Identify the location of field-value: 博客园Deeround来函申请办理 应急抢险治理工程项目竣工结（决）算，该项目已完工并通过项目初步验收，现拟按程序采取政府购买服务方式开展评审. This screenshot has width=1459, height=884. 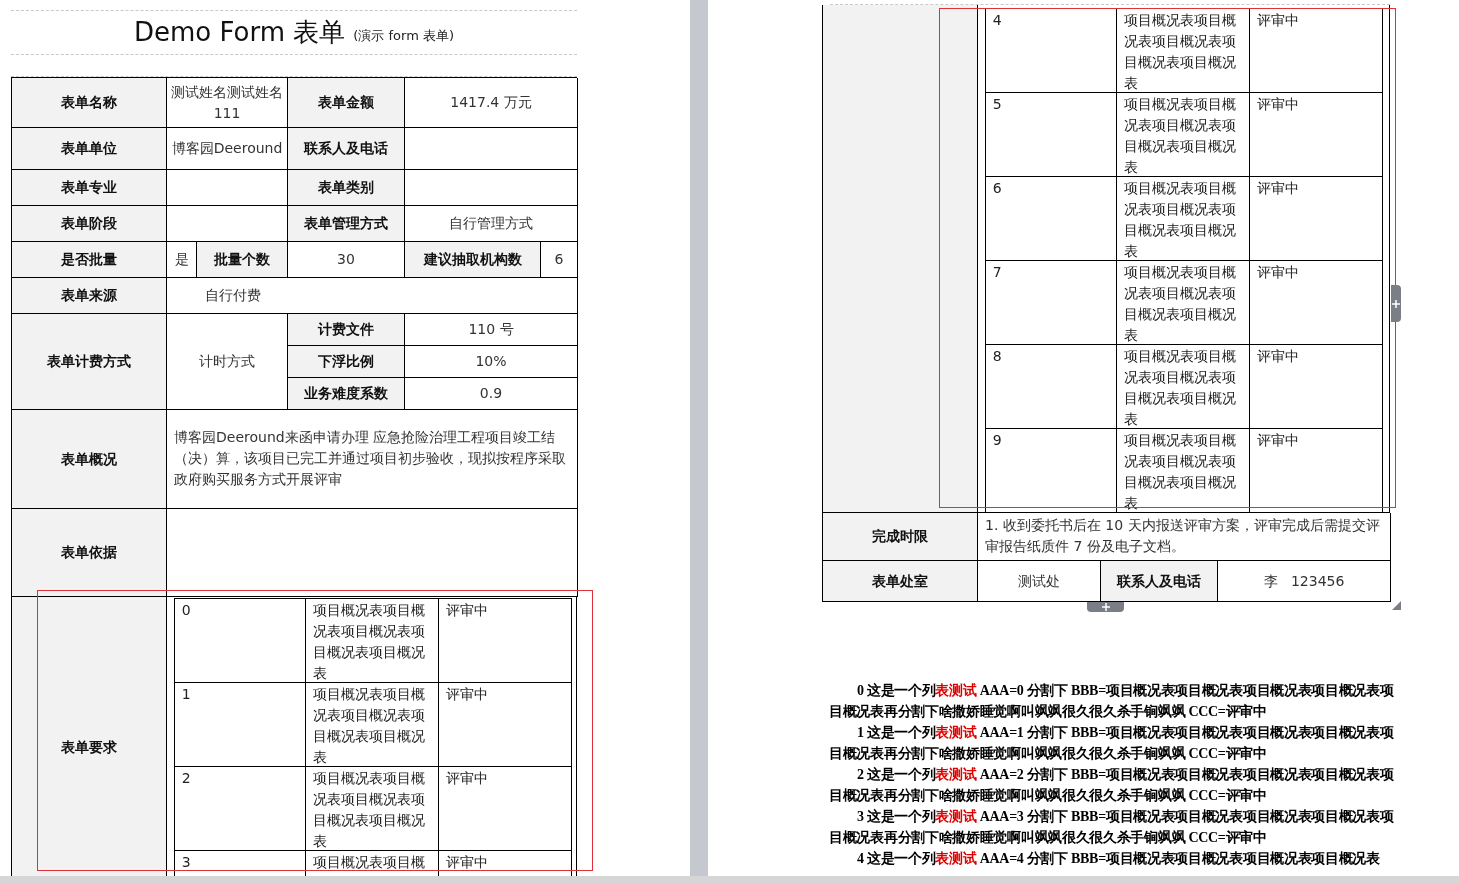
(372, 459).